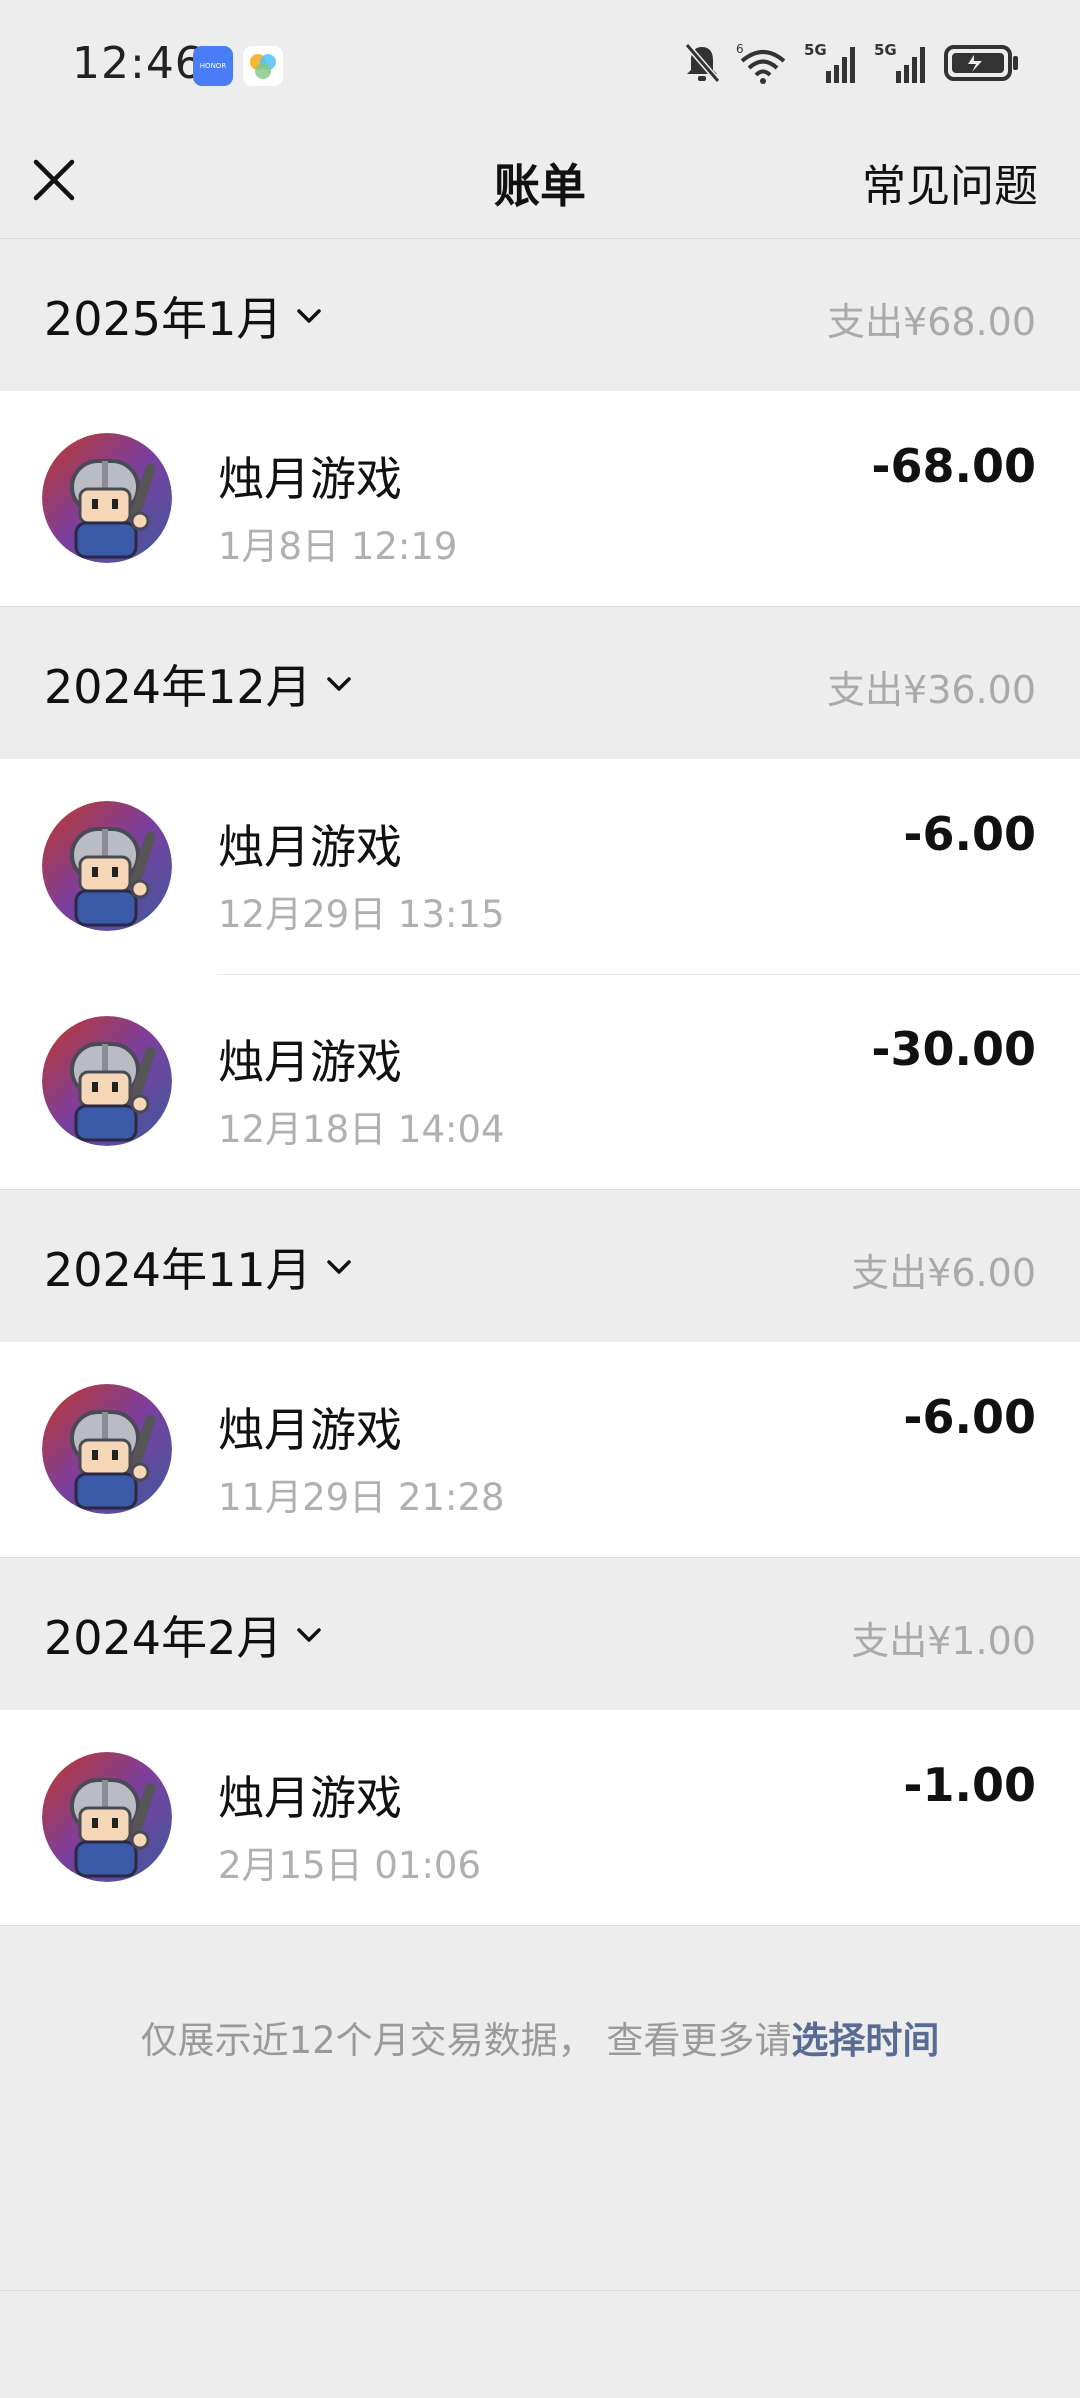 This screenshot has height=2398, width=1080. What do you see at coordinates (540, 683) in the screenshot?
I see `month-header: 2024年12月 支出¥36.00` at bounding box center [540, 683].